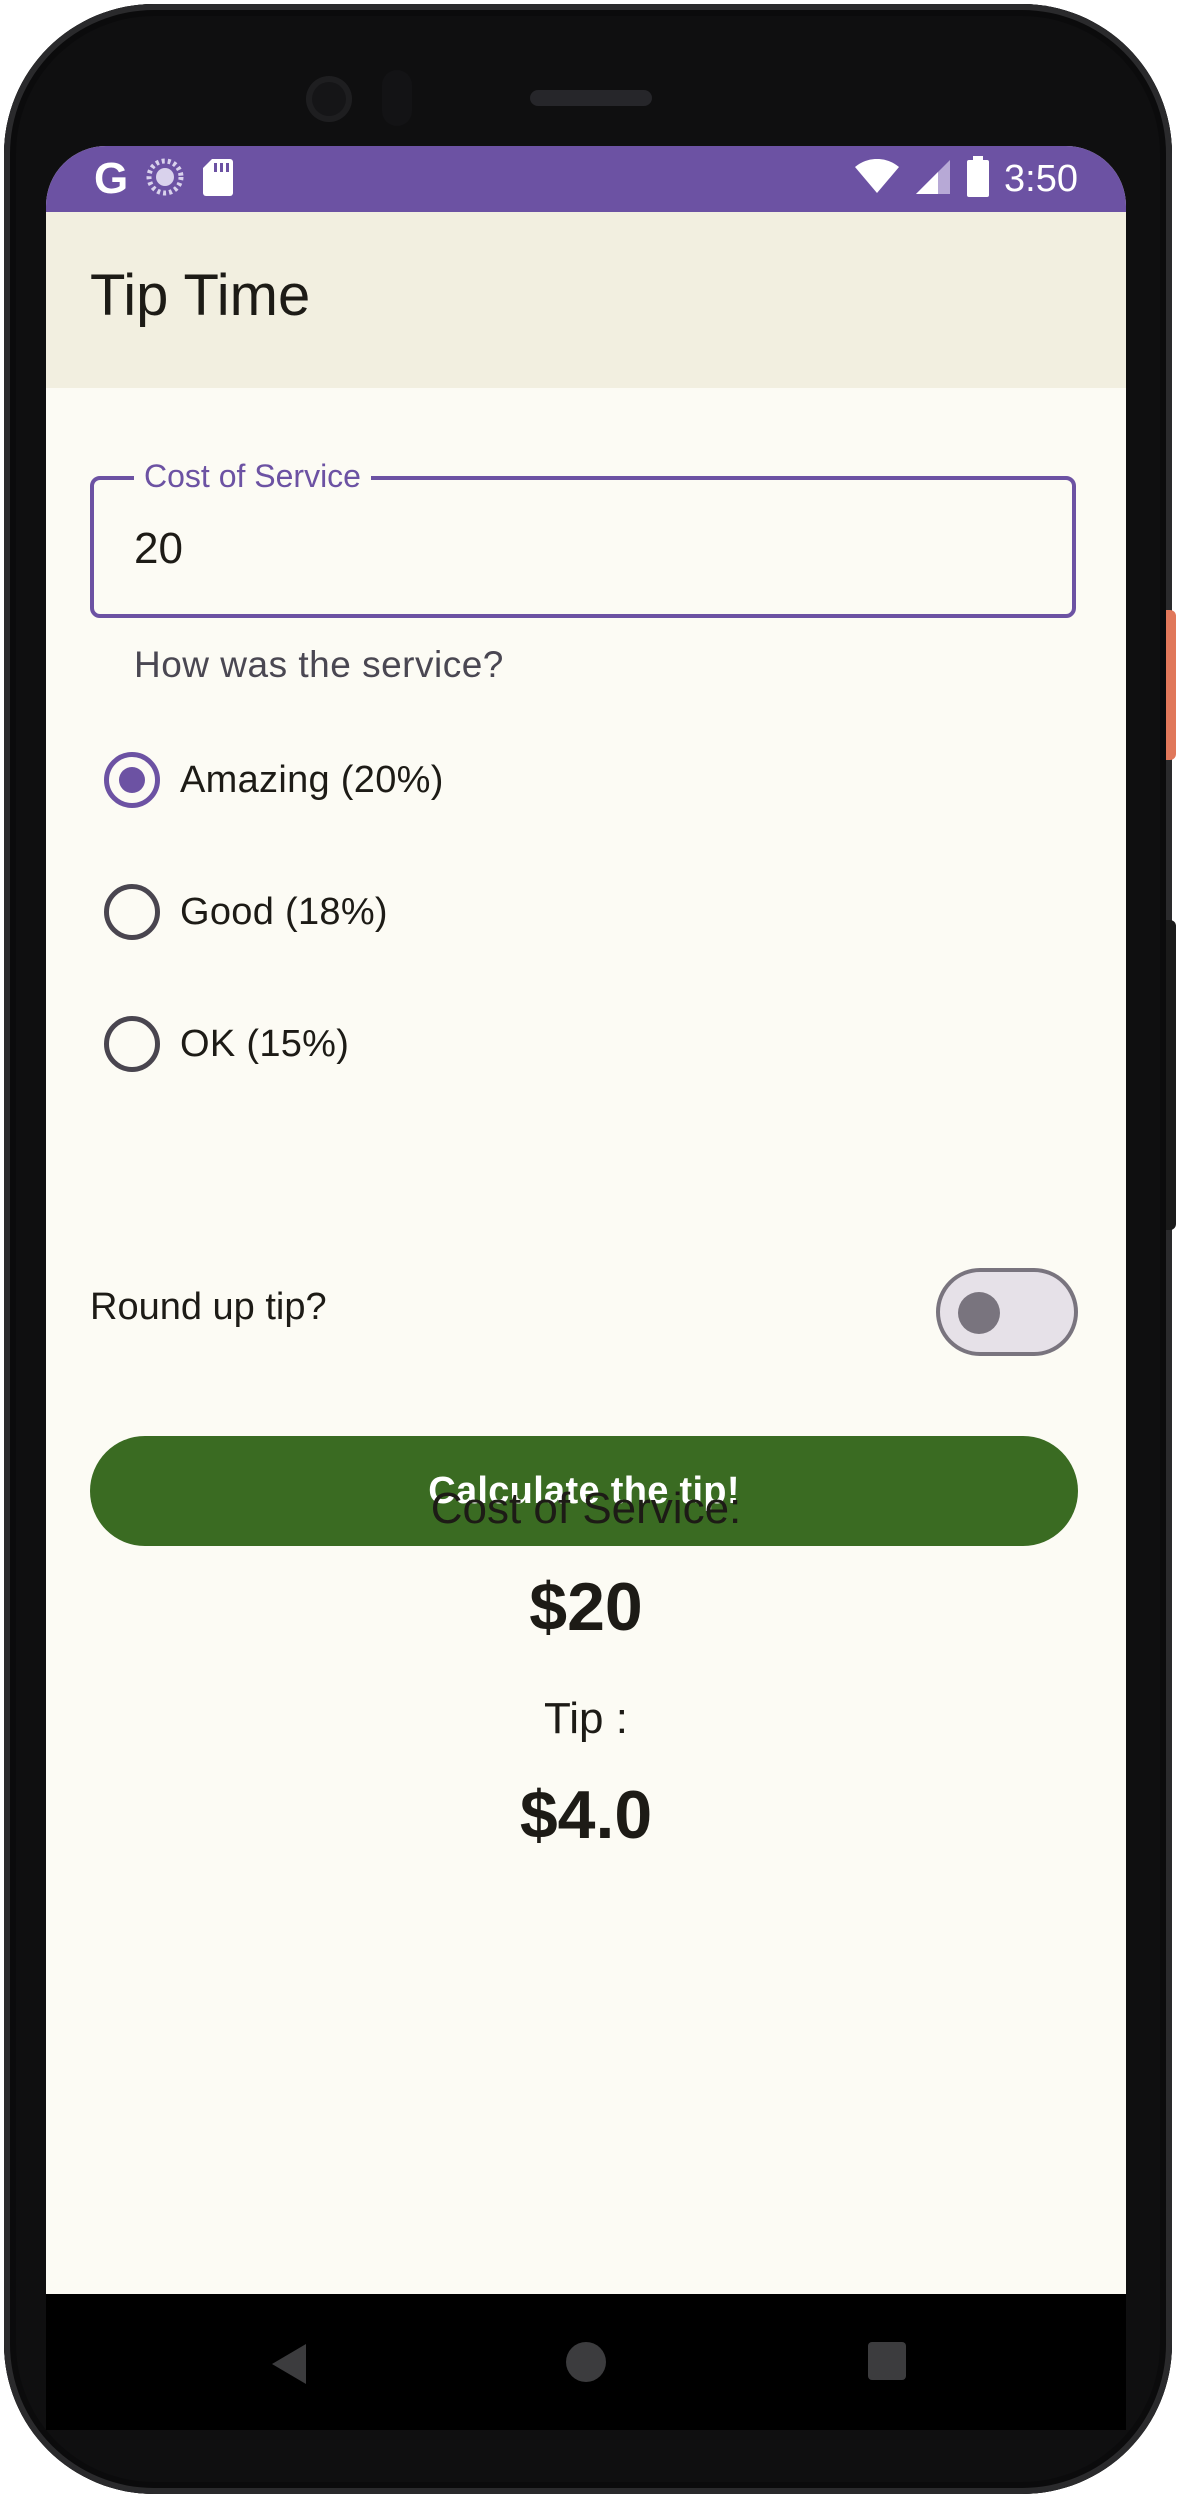  I want to click on tip-option-ok: OK (15%), so click(226, 1044).